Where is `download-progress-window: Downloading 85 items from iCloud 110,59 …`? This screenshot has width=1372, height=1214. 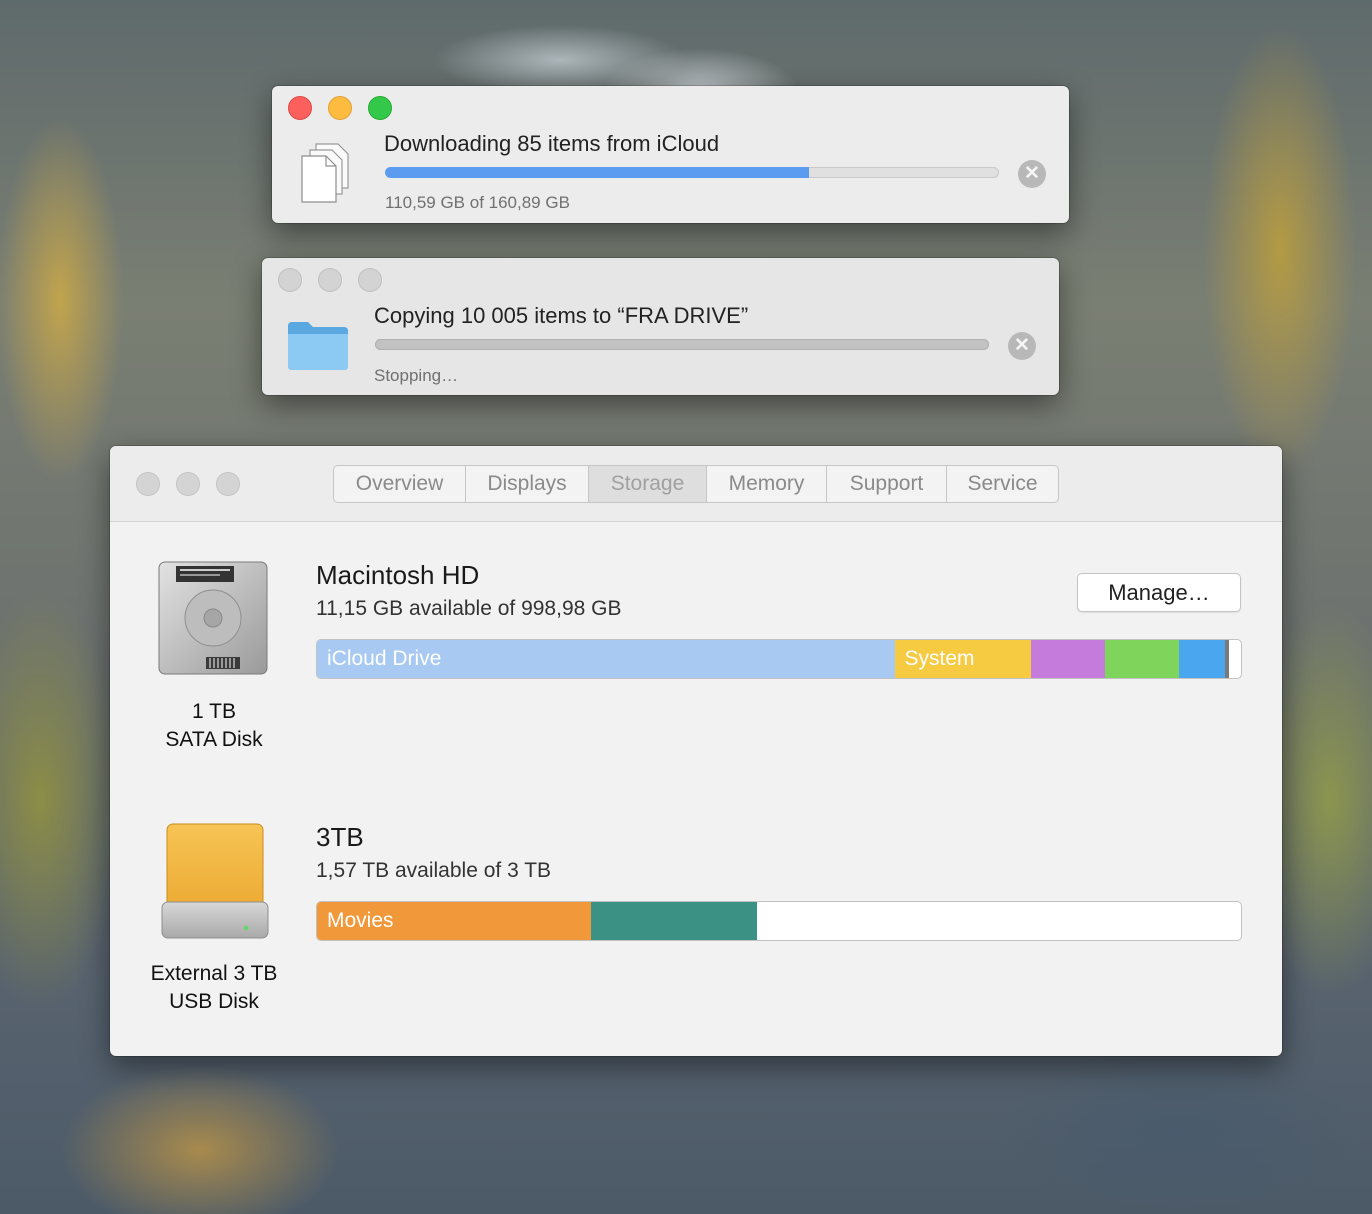
download-progress-window: Downloading 85 items from iCloud 110,59 … is located at coordinates (670, 154).